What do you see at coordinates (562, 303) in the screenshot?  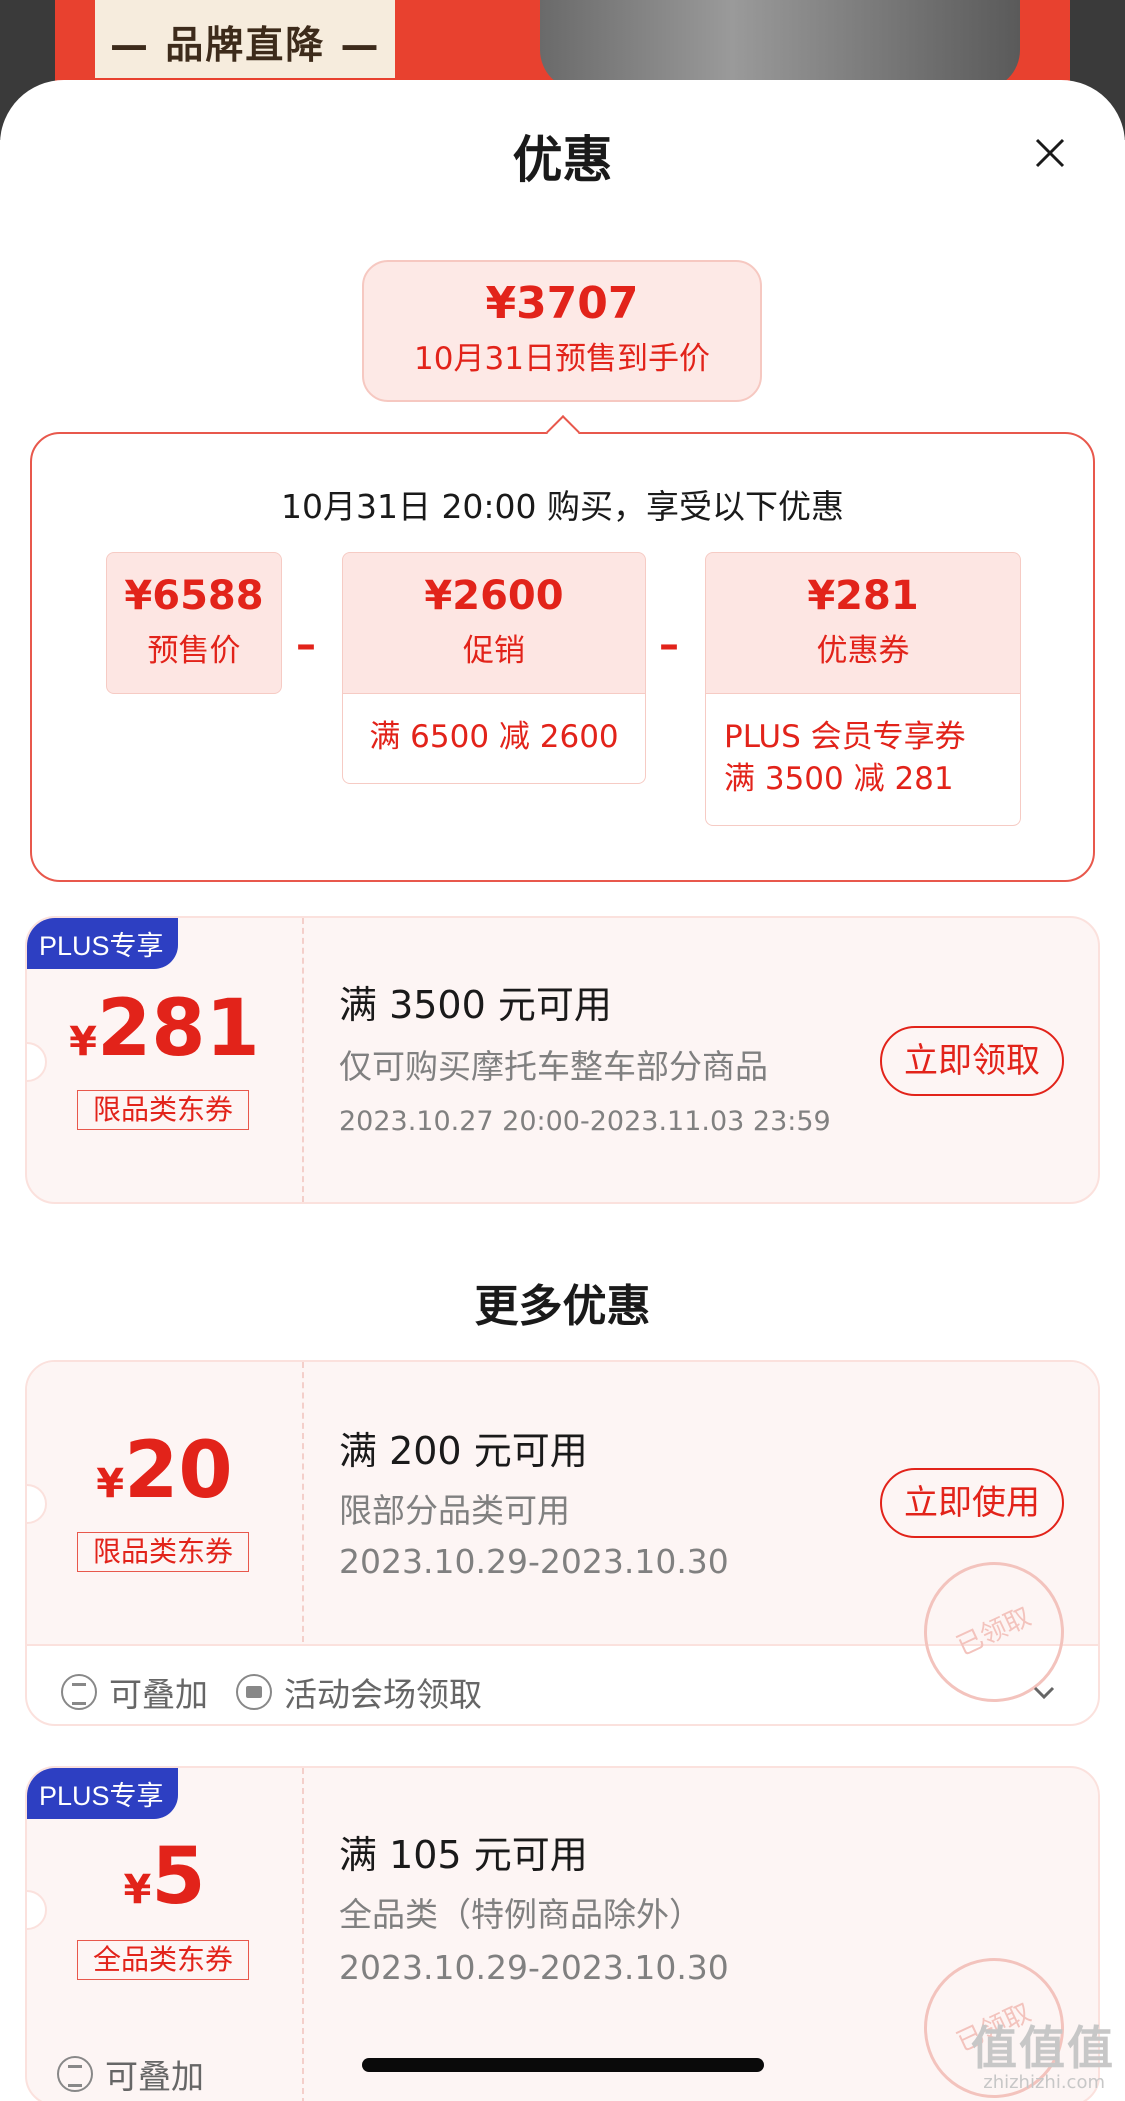 I see `final-price-amount: ¥3707` at bounding box center [562, 303].